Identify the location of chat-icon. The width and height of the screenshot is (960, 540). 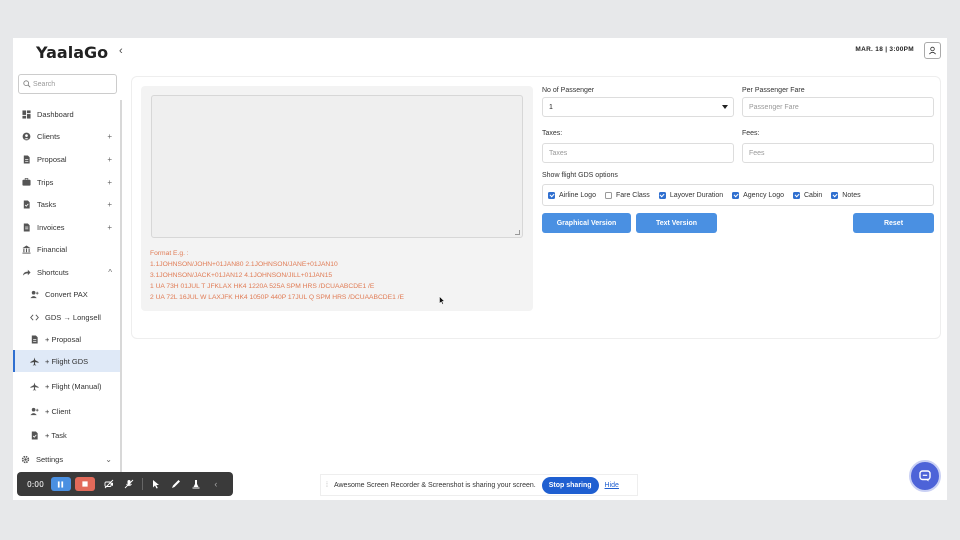
(925, 476).